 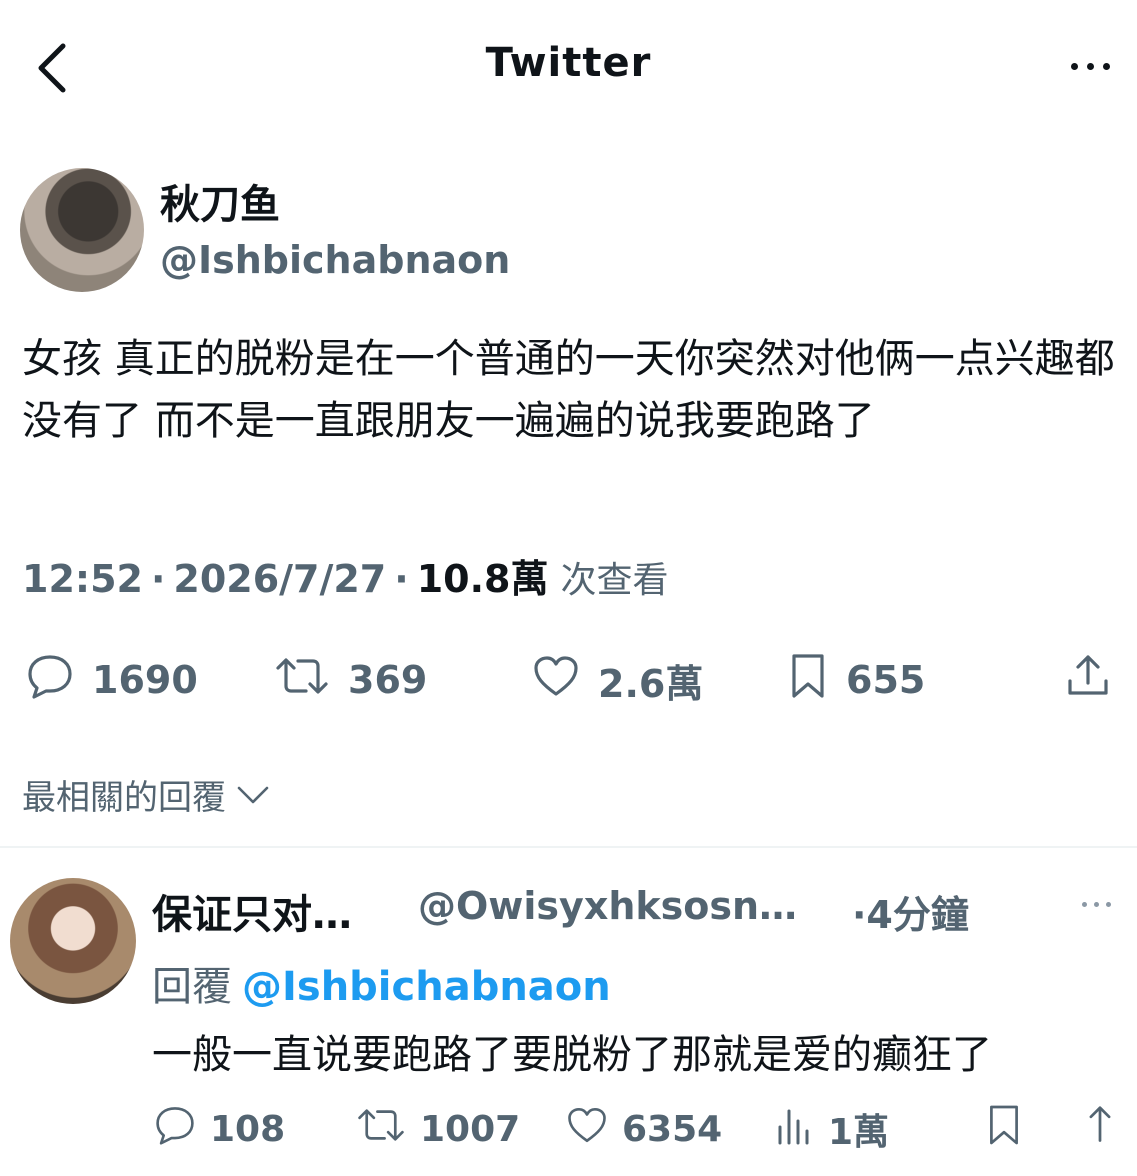 I want to click on reply-reply-button: 108, so click(x=219, y=1129).